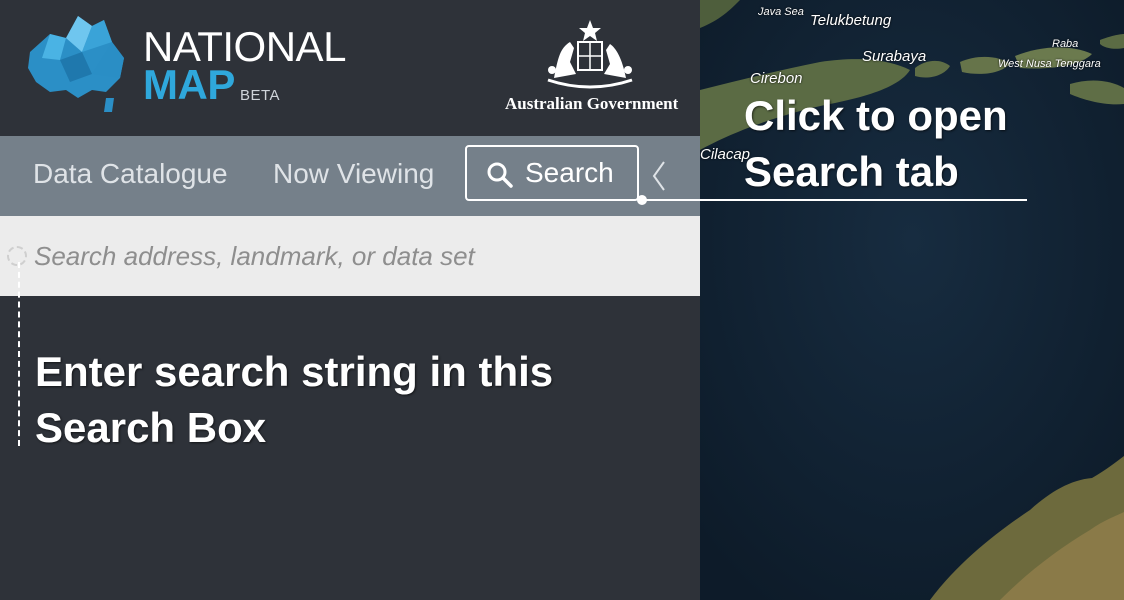 Image resolution: width=1124 pixels, height=600 pixels. Describe the element at coordinates (725, 154) in the screenshot. I see `map-label: Cilacap` at that location.